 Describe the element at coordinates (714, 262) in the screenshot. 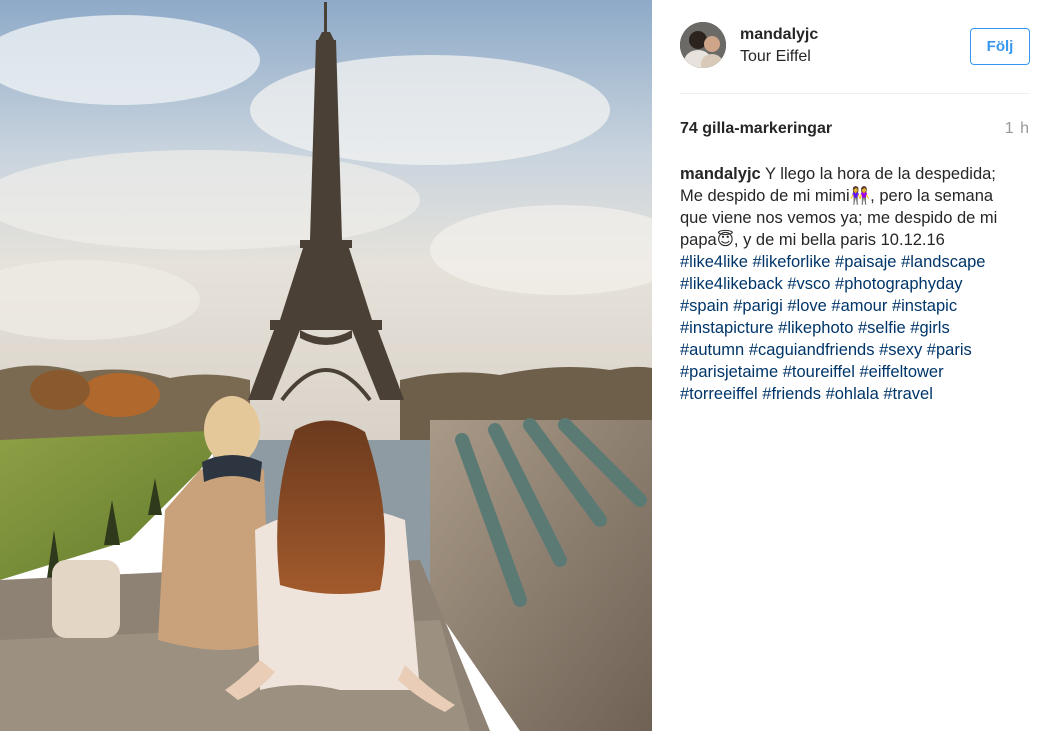

I see `hashtag-link: #like4like` at that location.